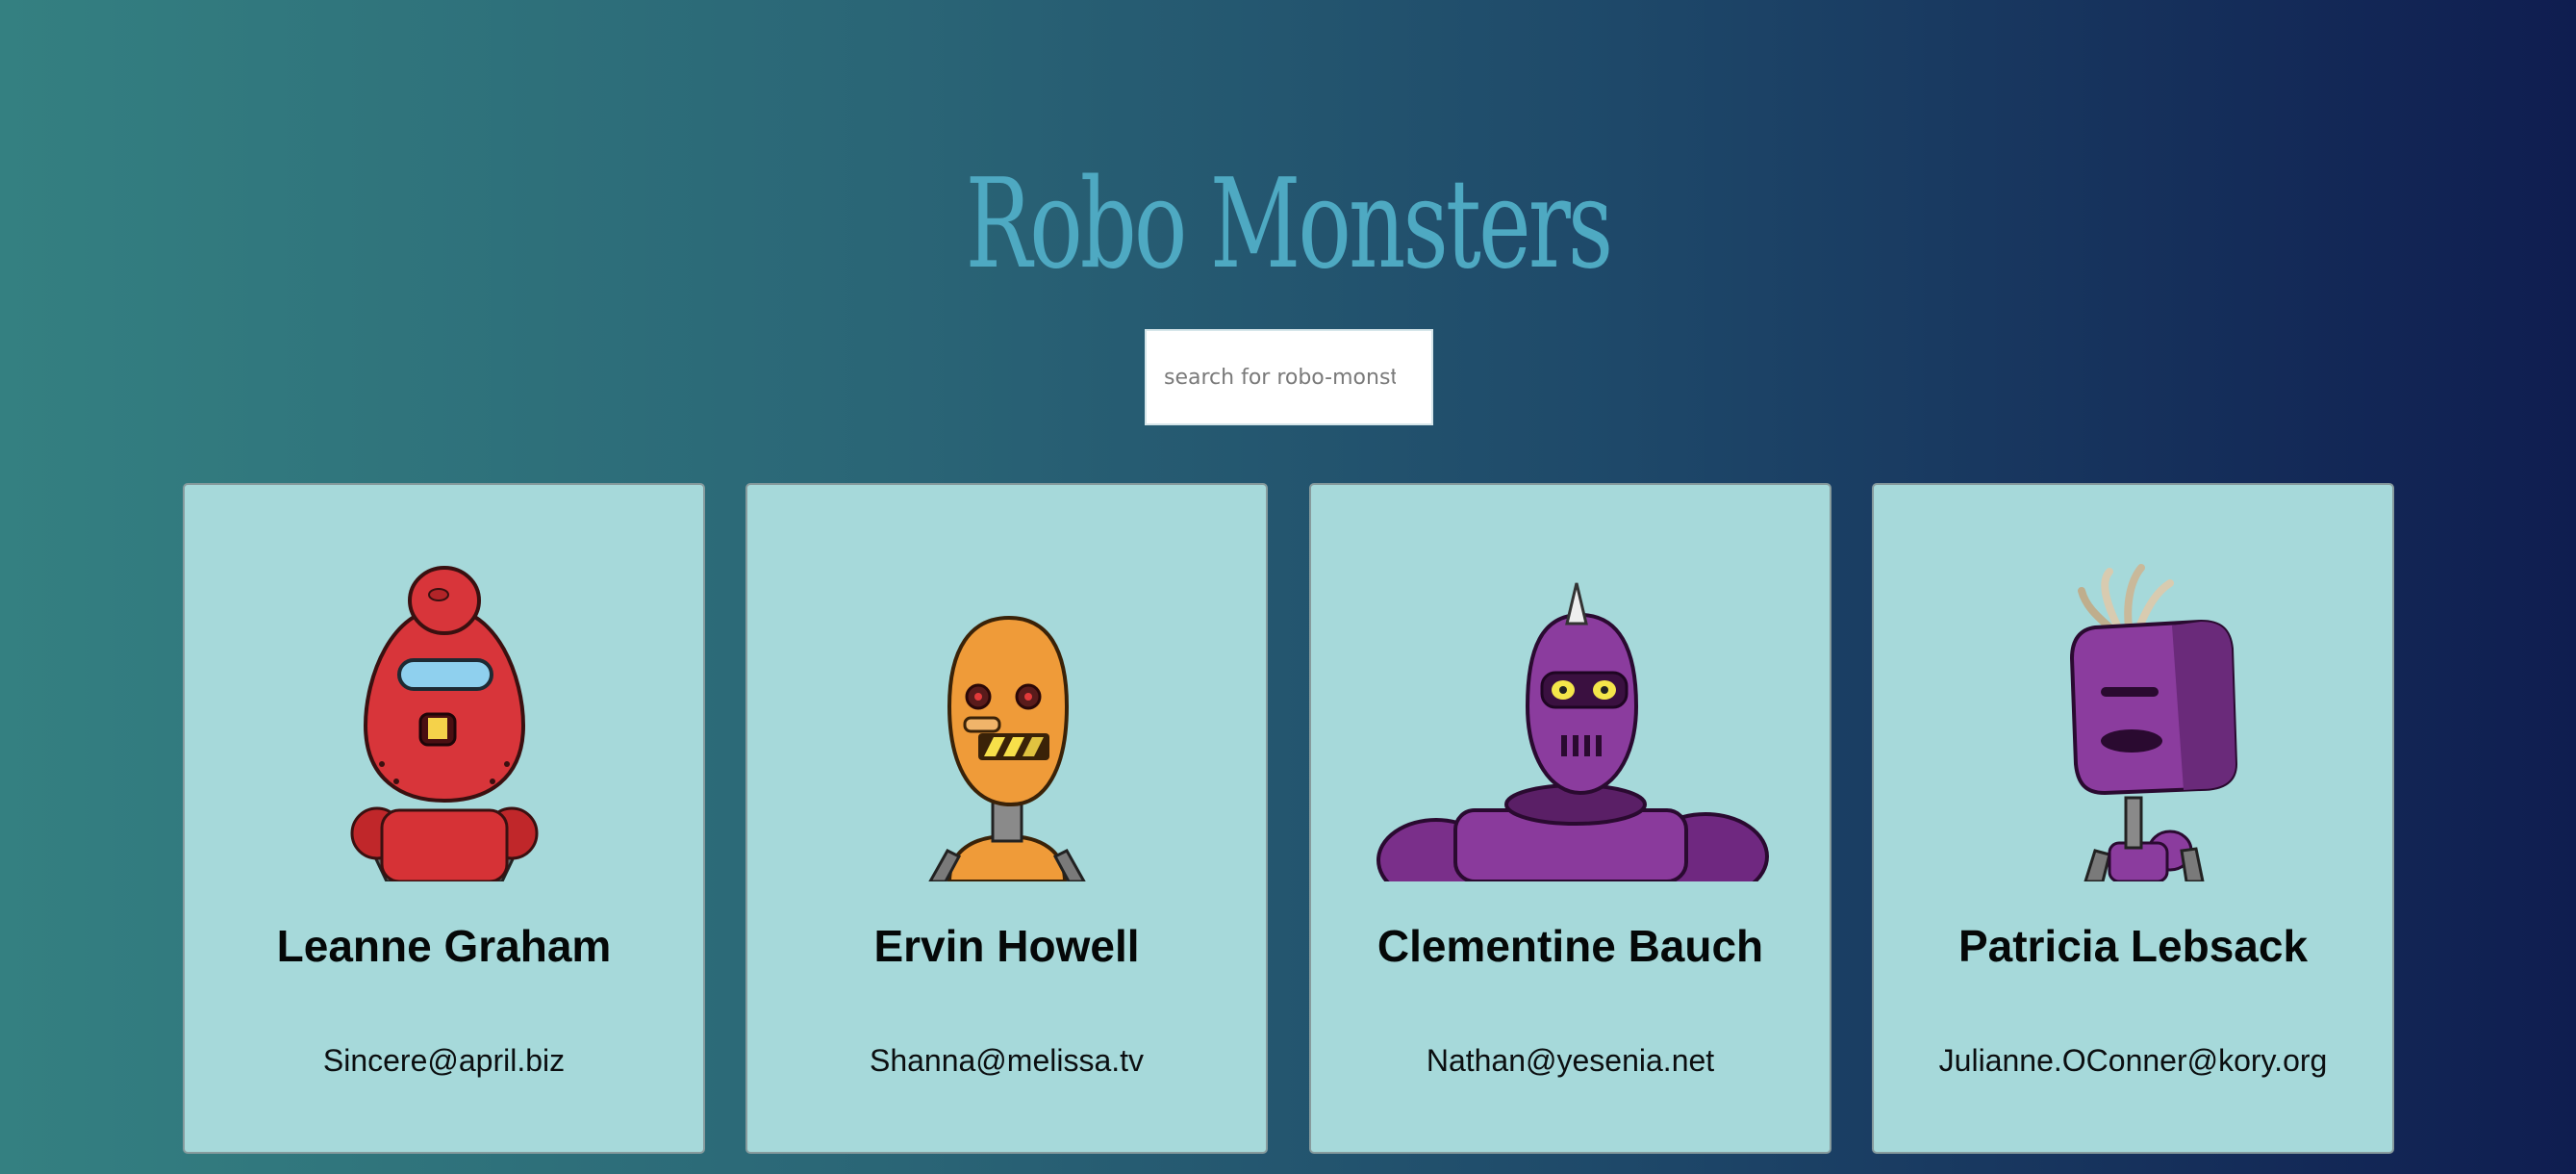  I want to click on robot-card-clementine-bauch: Clementine Bauch Nathan@yesenia.net, so click(1570, 818).